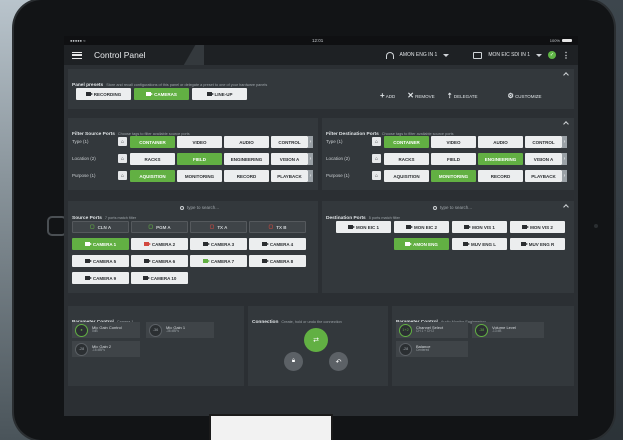 This screenshot has height=440, width=623. Describe the element at coordinates (363, 227) in the screenshot. I see `port-mon-eic-1: MON EIC 1` at that location.